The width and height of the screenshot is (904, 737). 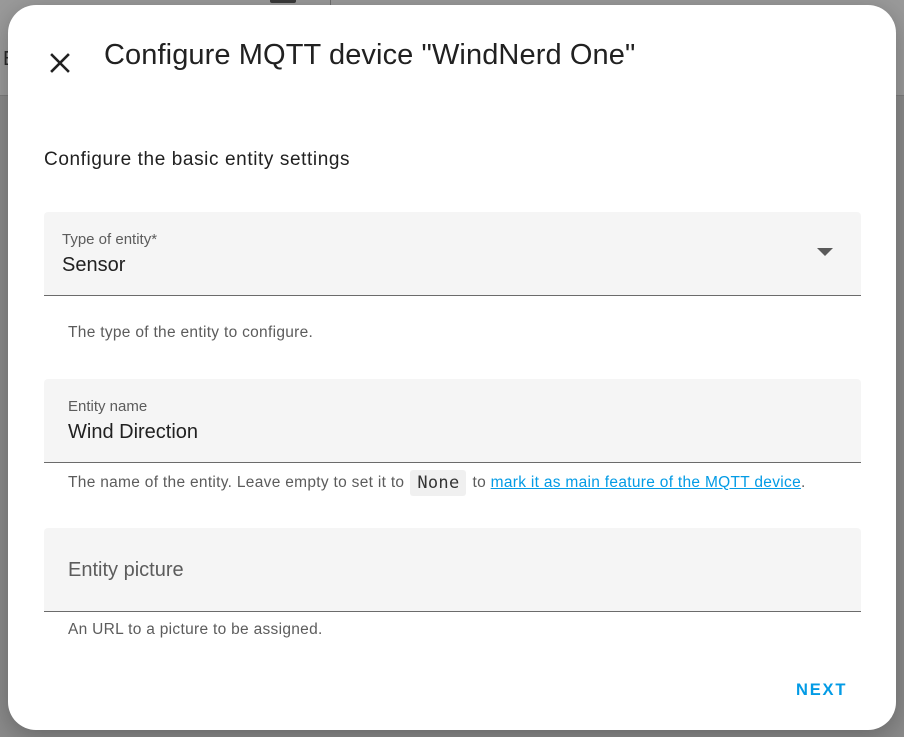 I want to click on next-button: NEXT, so click(x=821, y=690).